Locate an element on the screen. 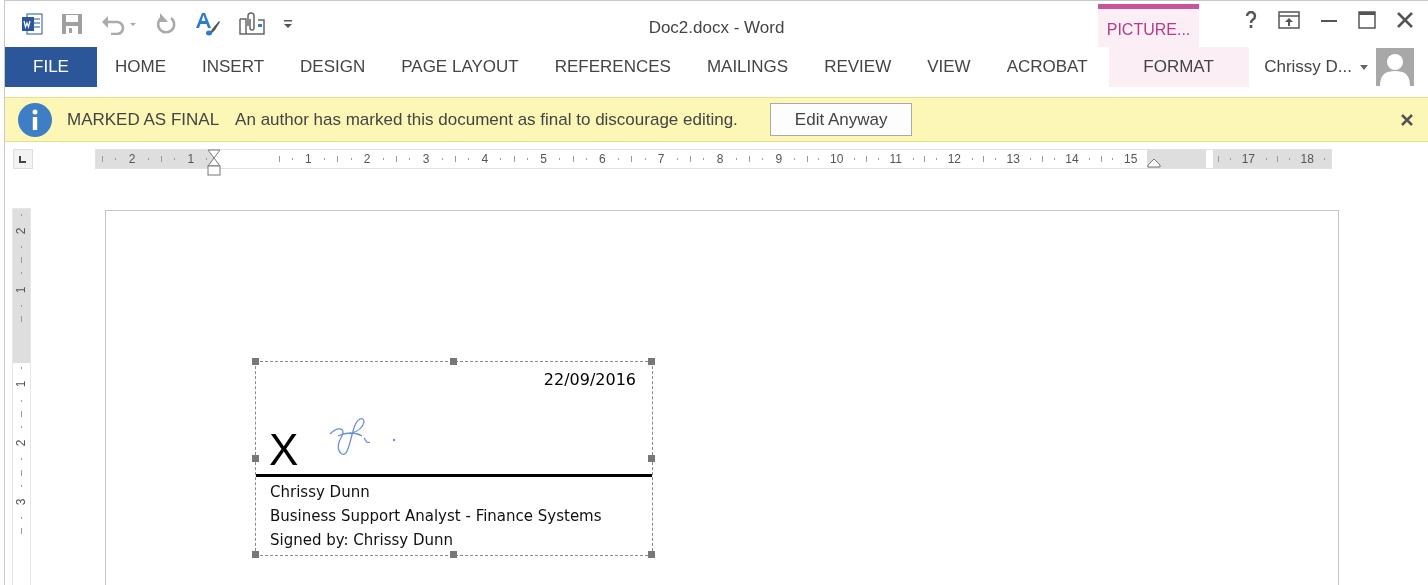 The width and height of the screenshot is (1428, 585). caret-icon is located at coordinates (1364, 67).